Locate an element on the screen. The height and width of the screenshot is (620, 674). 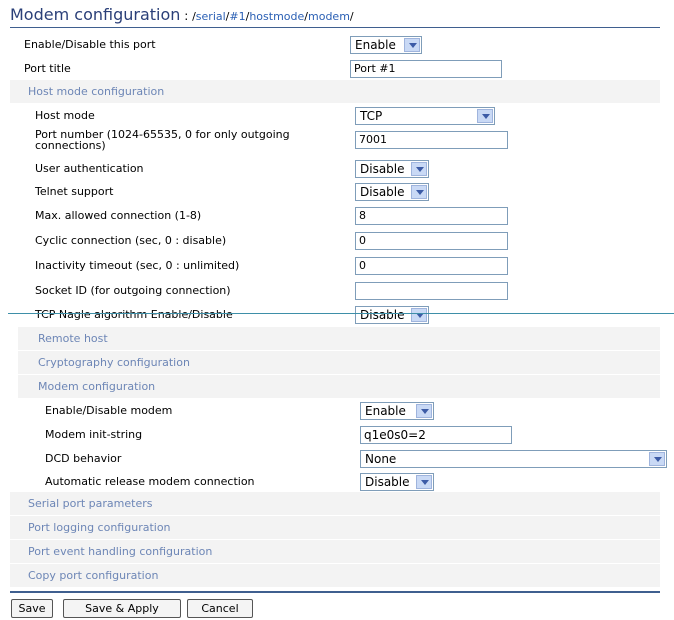
port-enable-label: Enable/Disable this port is located at coordinates (90, 44).